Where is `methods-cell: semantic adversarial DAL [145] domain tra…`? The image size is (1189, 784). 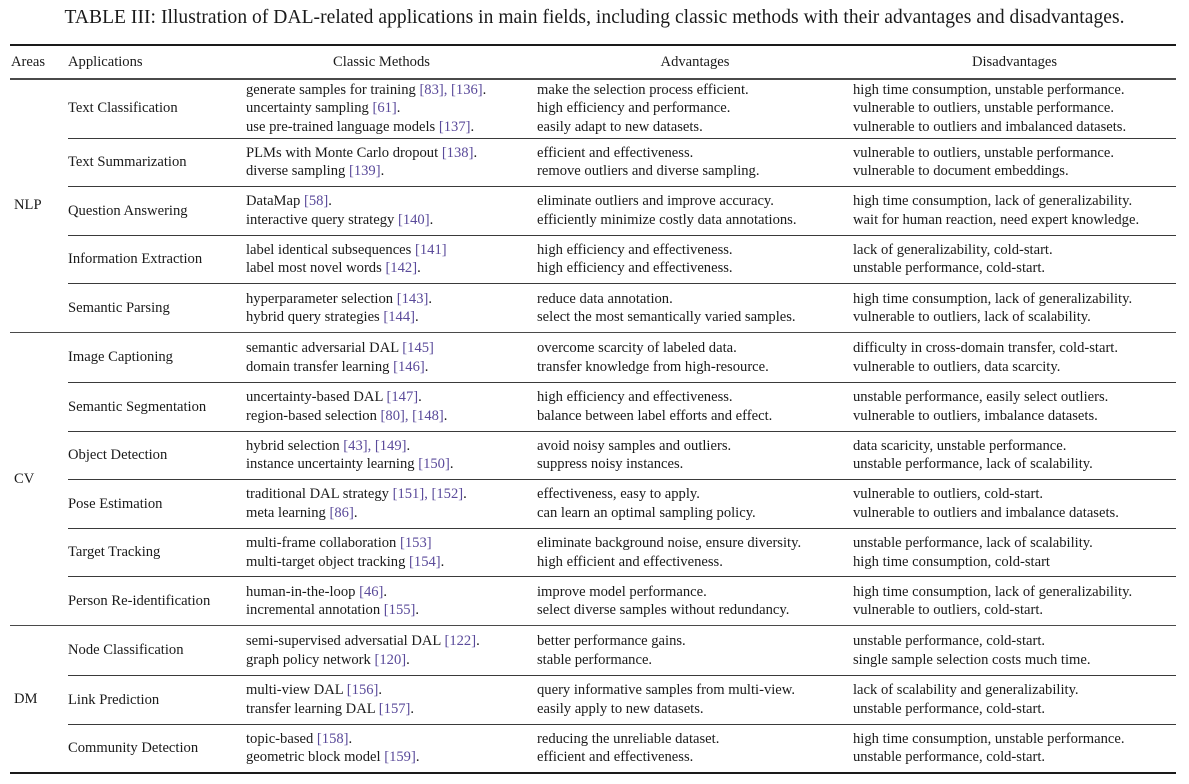 methods-cell: semantic adversarial DAL [145] domain tra… is located at coordinates (391, 357).